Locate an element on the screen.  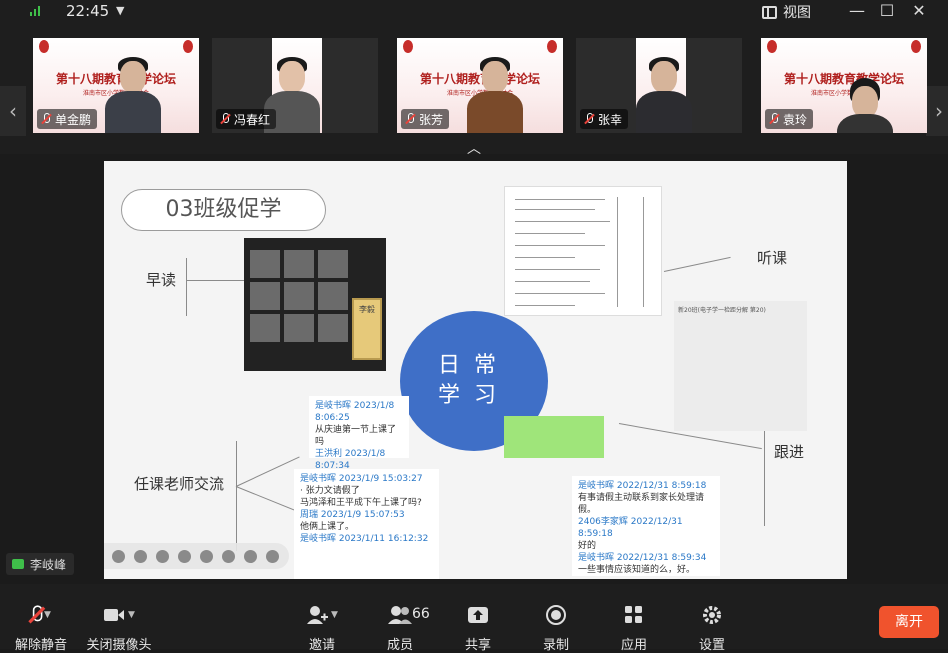
participant-name: 张幸 is located at coordinates (610, 119).